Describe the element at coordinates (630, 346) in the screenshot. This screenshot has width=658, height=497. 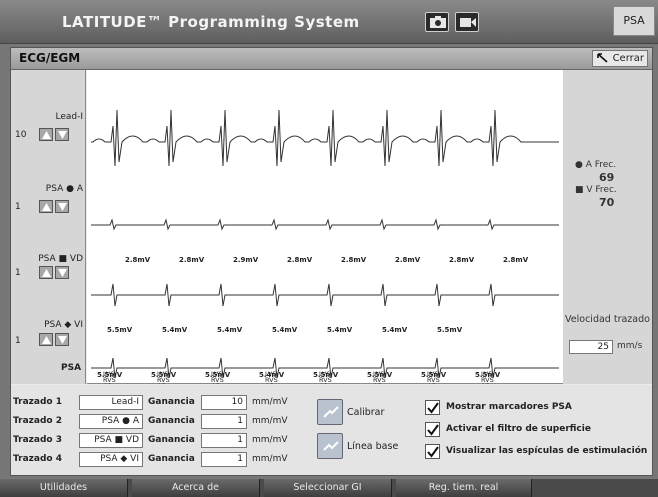
I see `speed-unit: mm/s` at that location.